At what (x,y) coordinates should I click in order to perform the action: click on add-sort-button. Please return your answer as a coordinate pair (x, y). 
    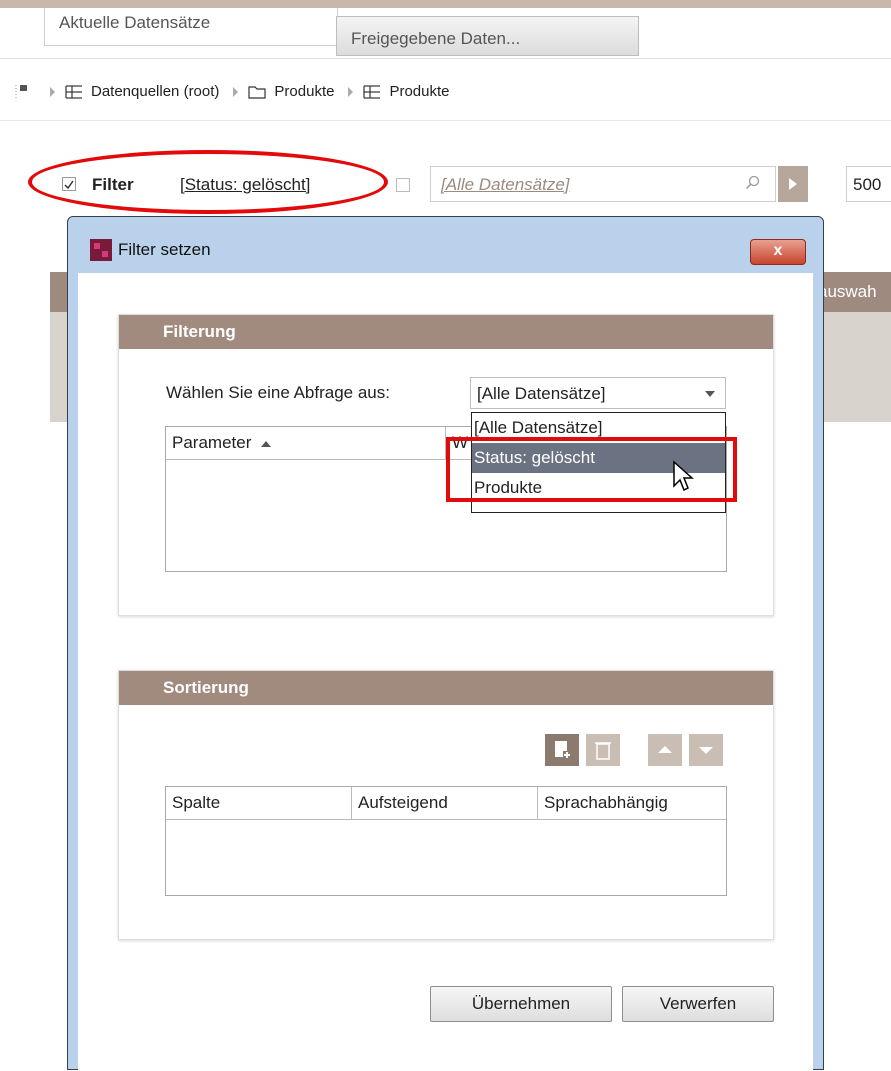
    Looking at the image, I should click on (562, 750).